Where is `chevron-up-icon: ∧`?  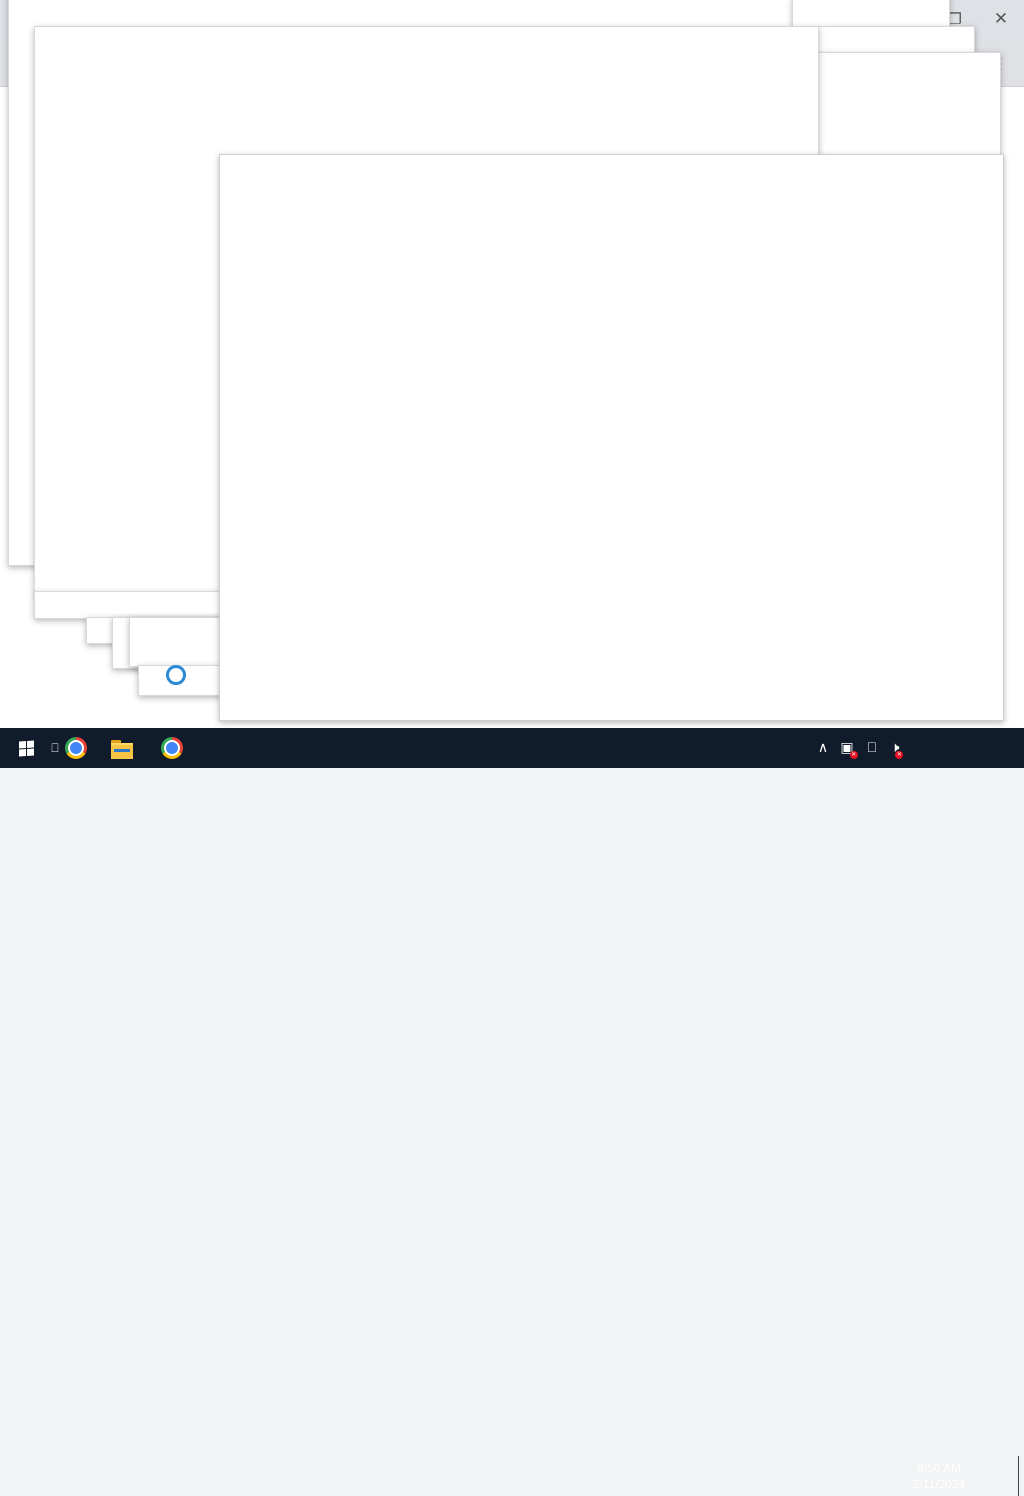
chevron-up-icon: ∧ is located at coordinates (823, 748).